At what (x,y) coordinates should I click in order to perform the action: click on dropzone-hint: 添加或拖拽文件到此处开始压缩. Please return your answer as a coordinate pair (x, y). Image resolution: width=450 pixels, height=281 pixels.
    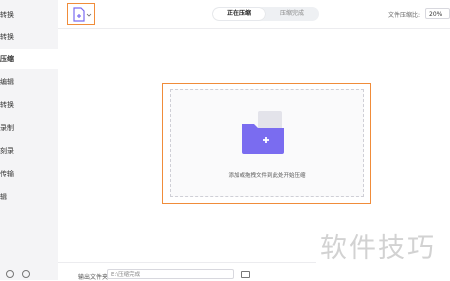
    Looking at the image, I should click on (267, 176).